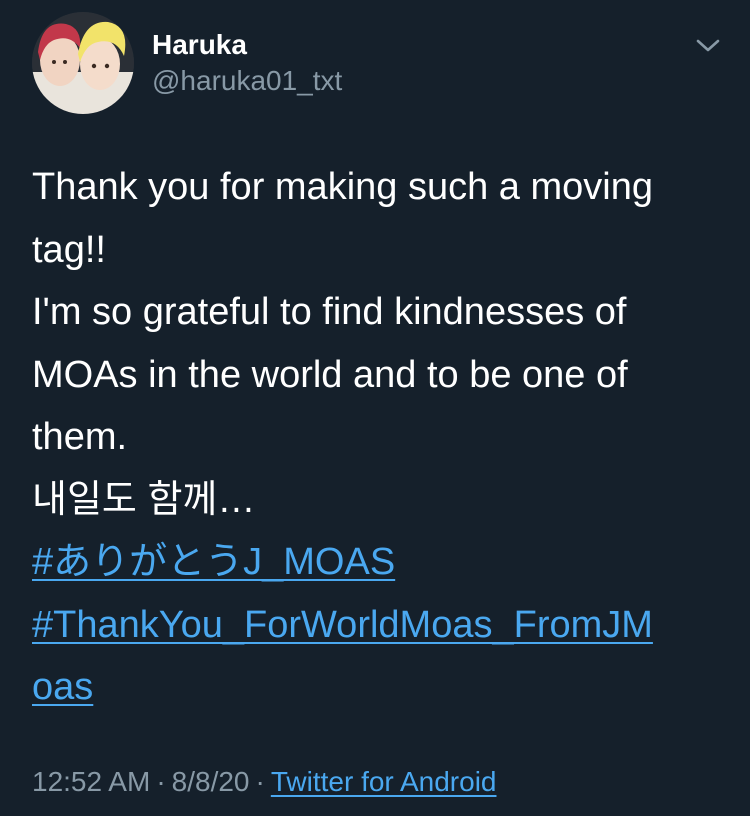  I want to click on tweet-time: 12:52 AM, so click(91, 781).